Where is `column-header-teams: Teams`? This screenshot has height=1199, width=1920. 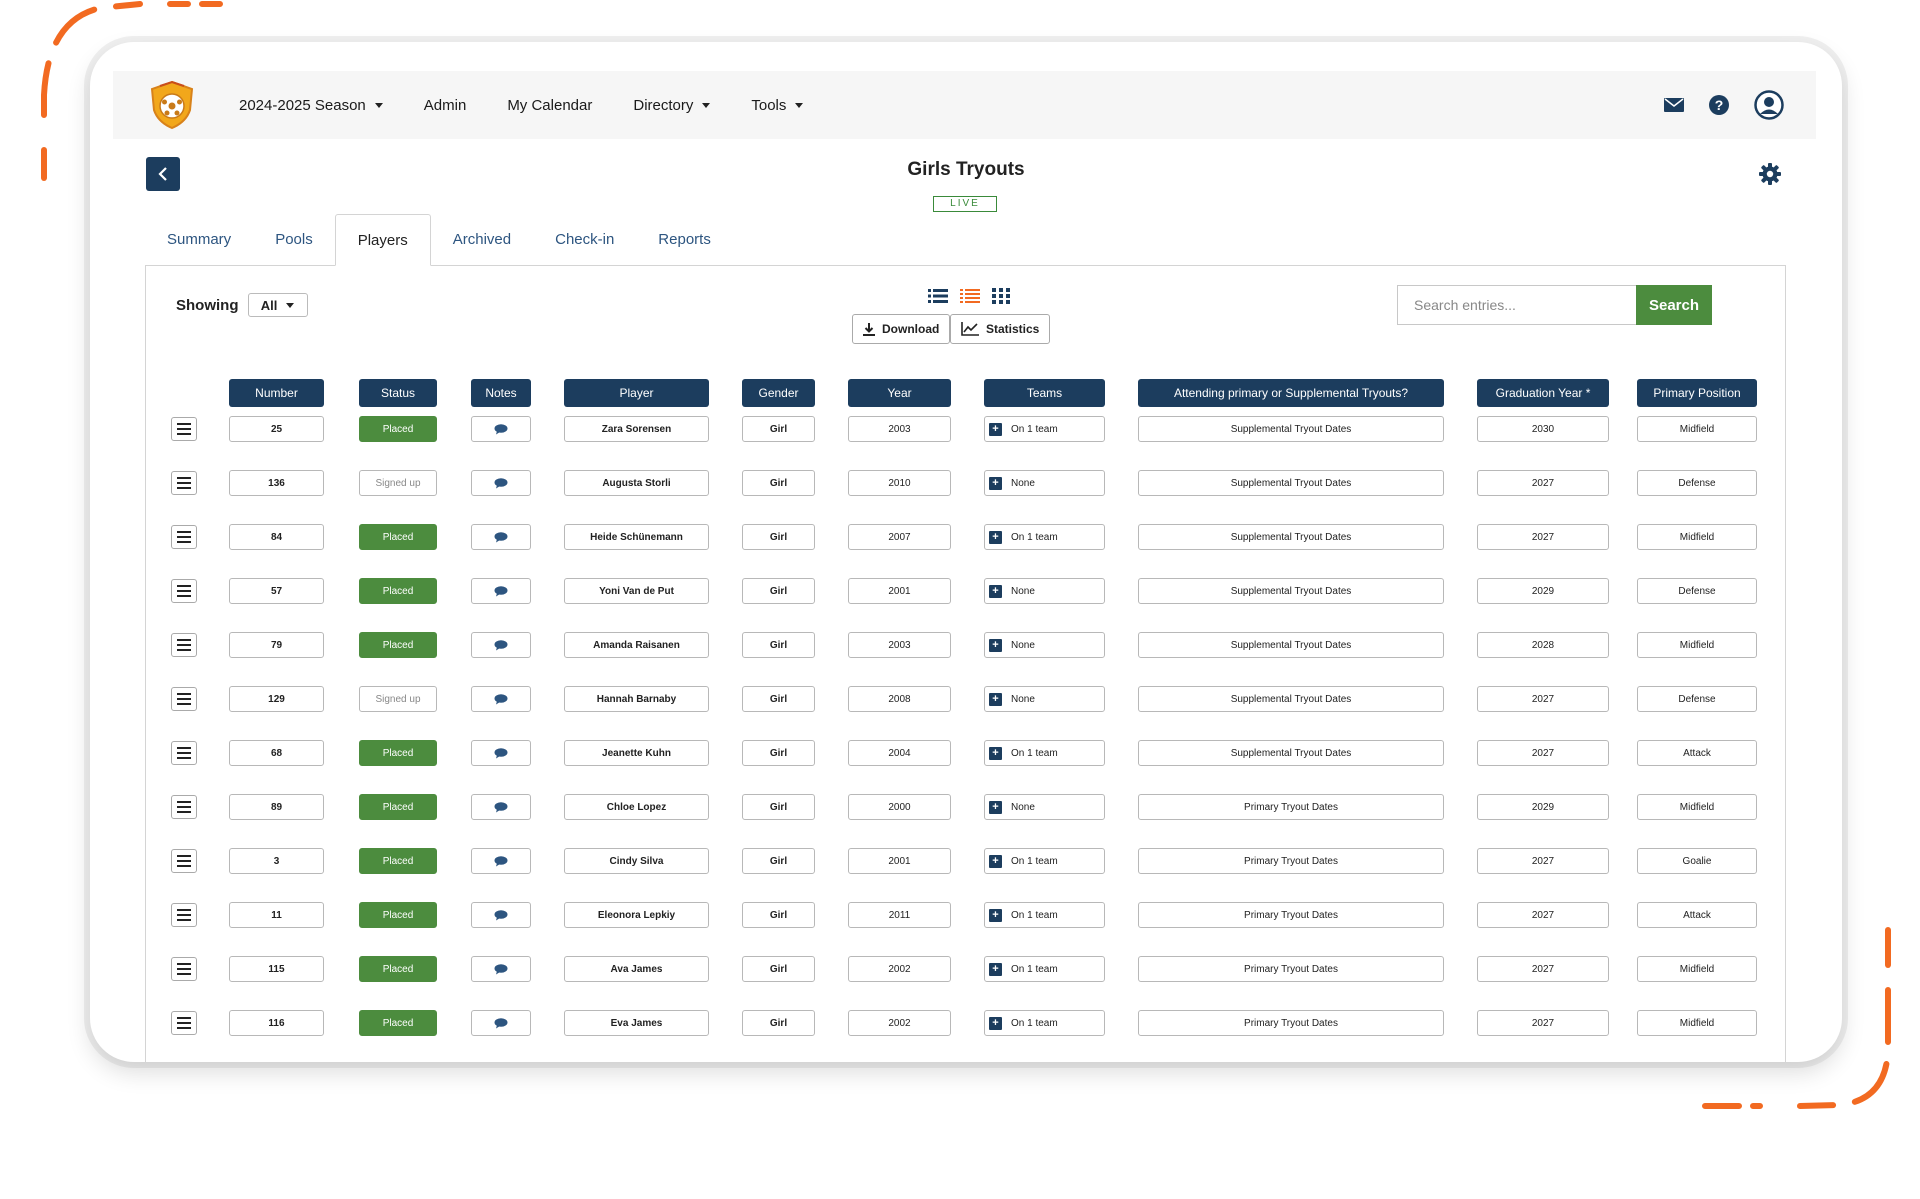
column-header-teams: Teams is located at coordinates (1044, 393).